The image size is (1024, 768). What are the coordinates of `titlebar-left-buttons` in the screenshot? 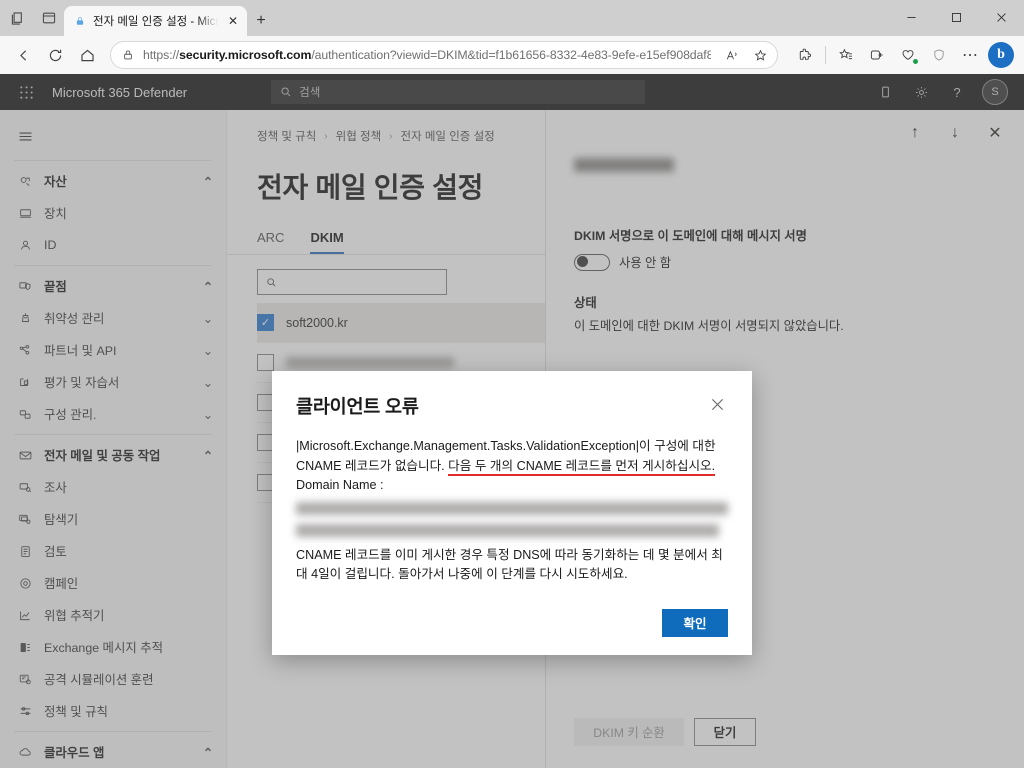 It's located at (32, 18).